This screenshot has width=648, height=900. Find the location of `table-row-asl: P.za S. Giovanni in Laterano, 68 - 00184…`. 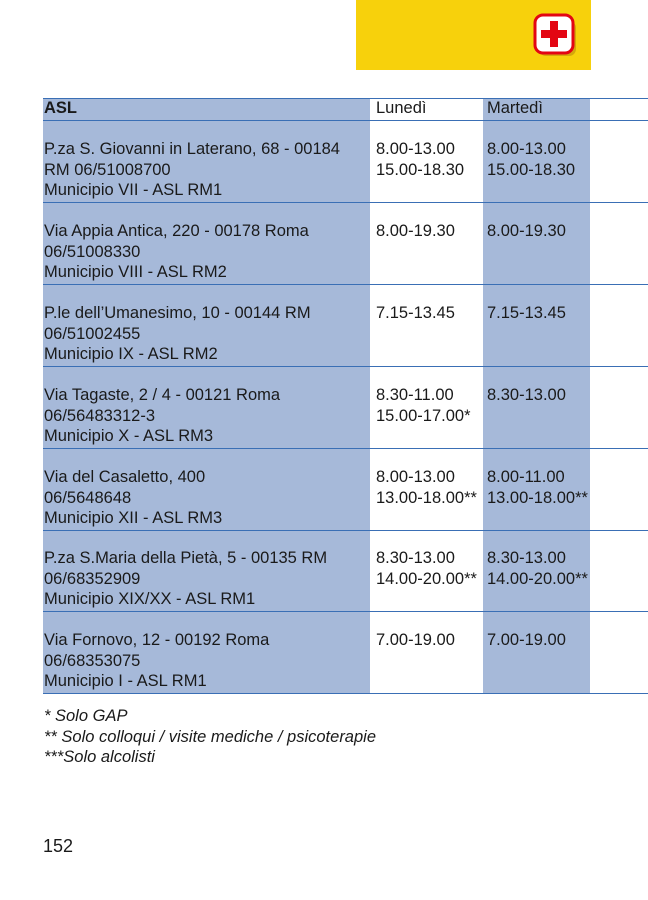

table-row-asl: P.za S. Giovanni in Laterano, 68 - 00184… is located at coordinates (192, 169).